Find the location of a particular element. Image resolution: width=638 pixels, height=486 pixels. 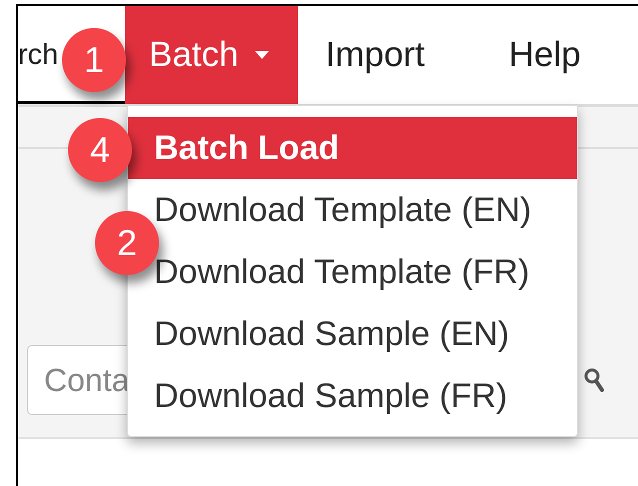

menu-dropdown: Batch is located at coordinates (211, 55).